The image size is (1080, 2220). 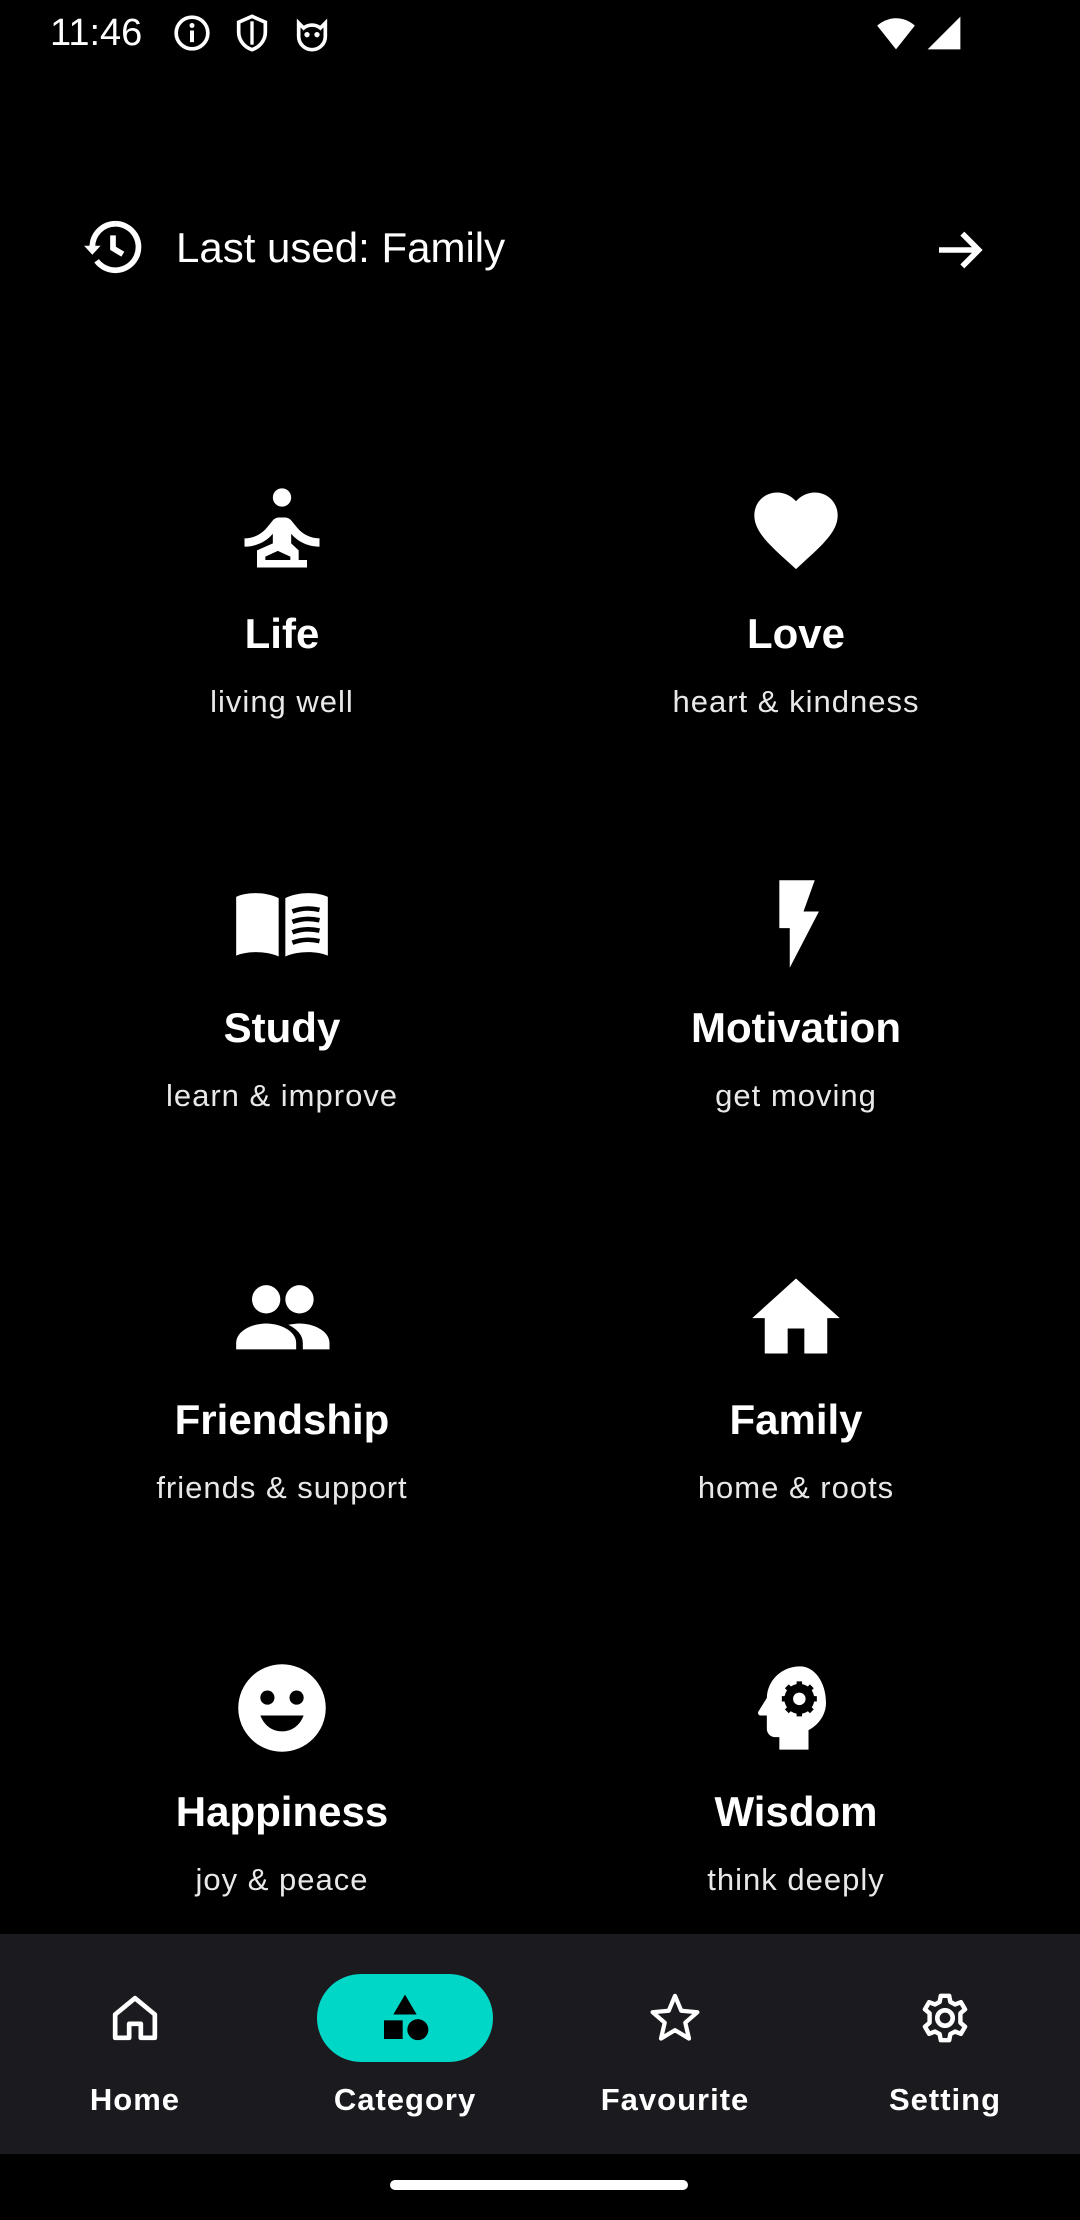 I want to click on category-title: Happiness, so click(x=282, y=1811).